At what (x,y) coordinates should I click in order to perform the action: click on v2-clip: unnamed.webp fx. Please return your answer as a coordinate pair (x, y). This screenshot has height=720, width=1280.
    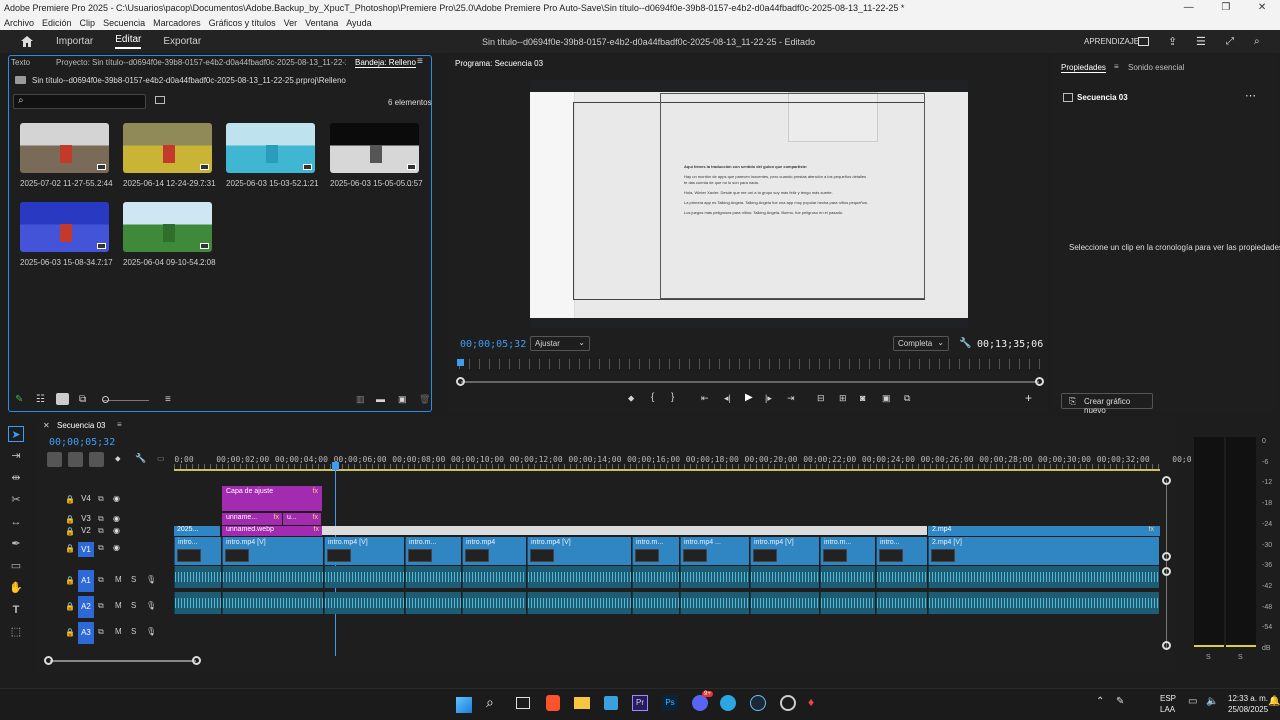
    Looking at the image, I should click on (272, 531).